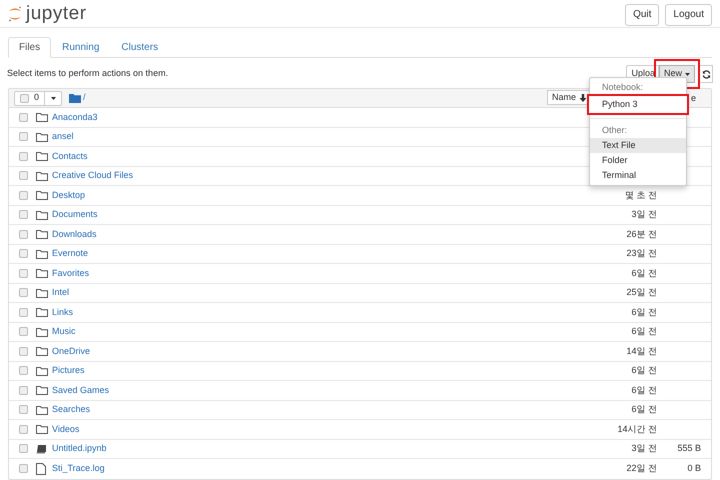  What do you see at coordinates (70, 156) in the screenshot?
I see `item-link: Contacts` at bounding box center [70, 156].